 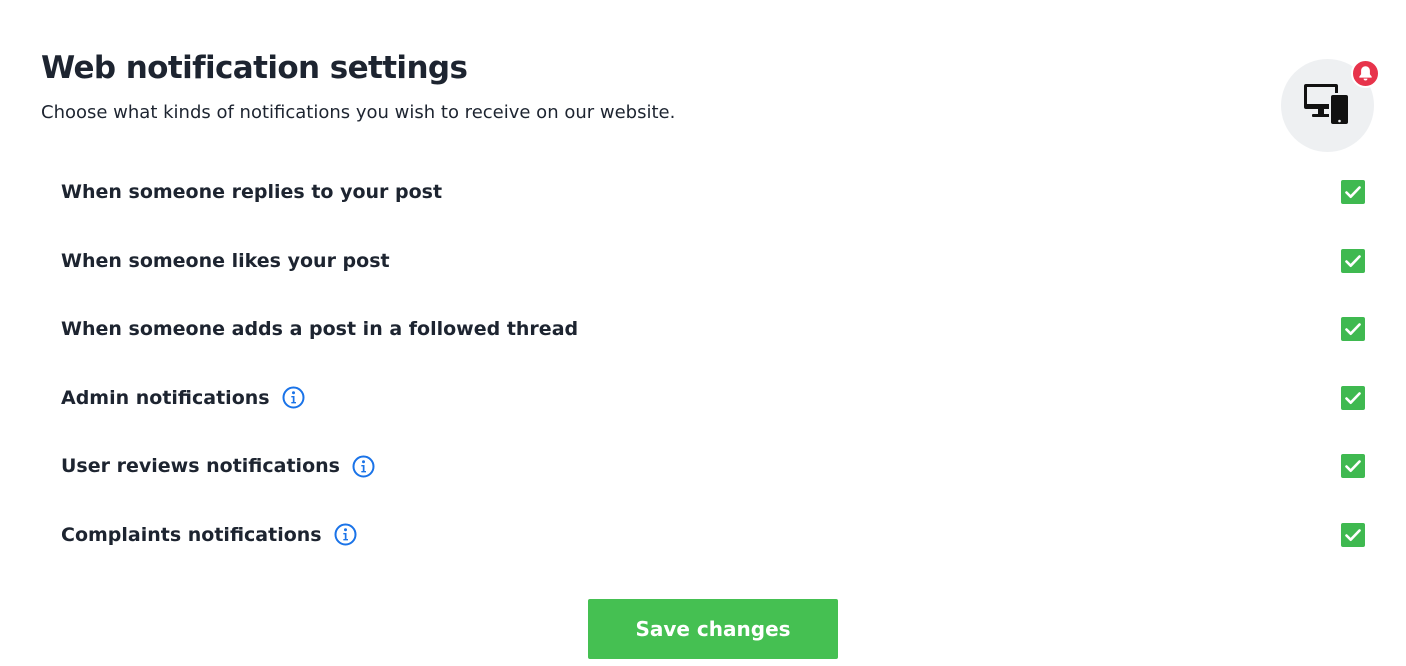 I want to click on page-title: Web notification settings, so click(x=254, y=68).